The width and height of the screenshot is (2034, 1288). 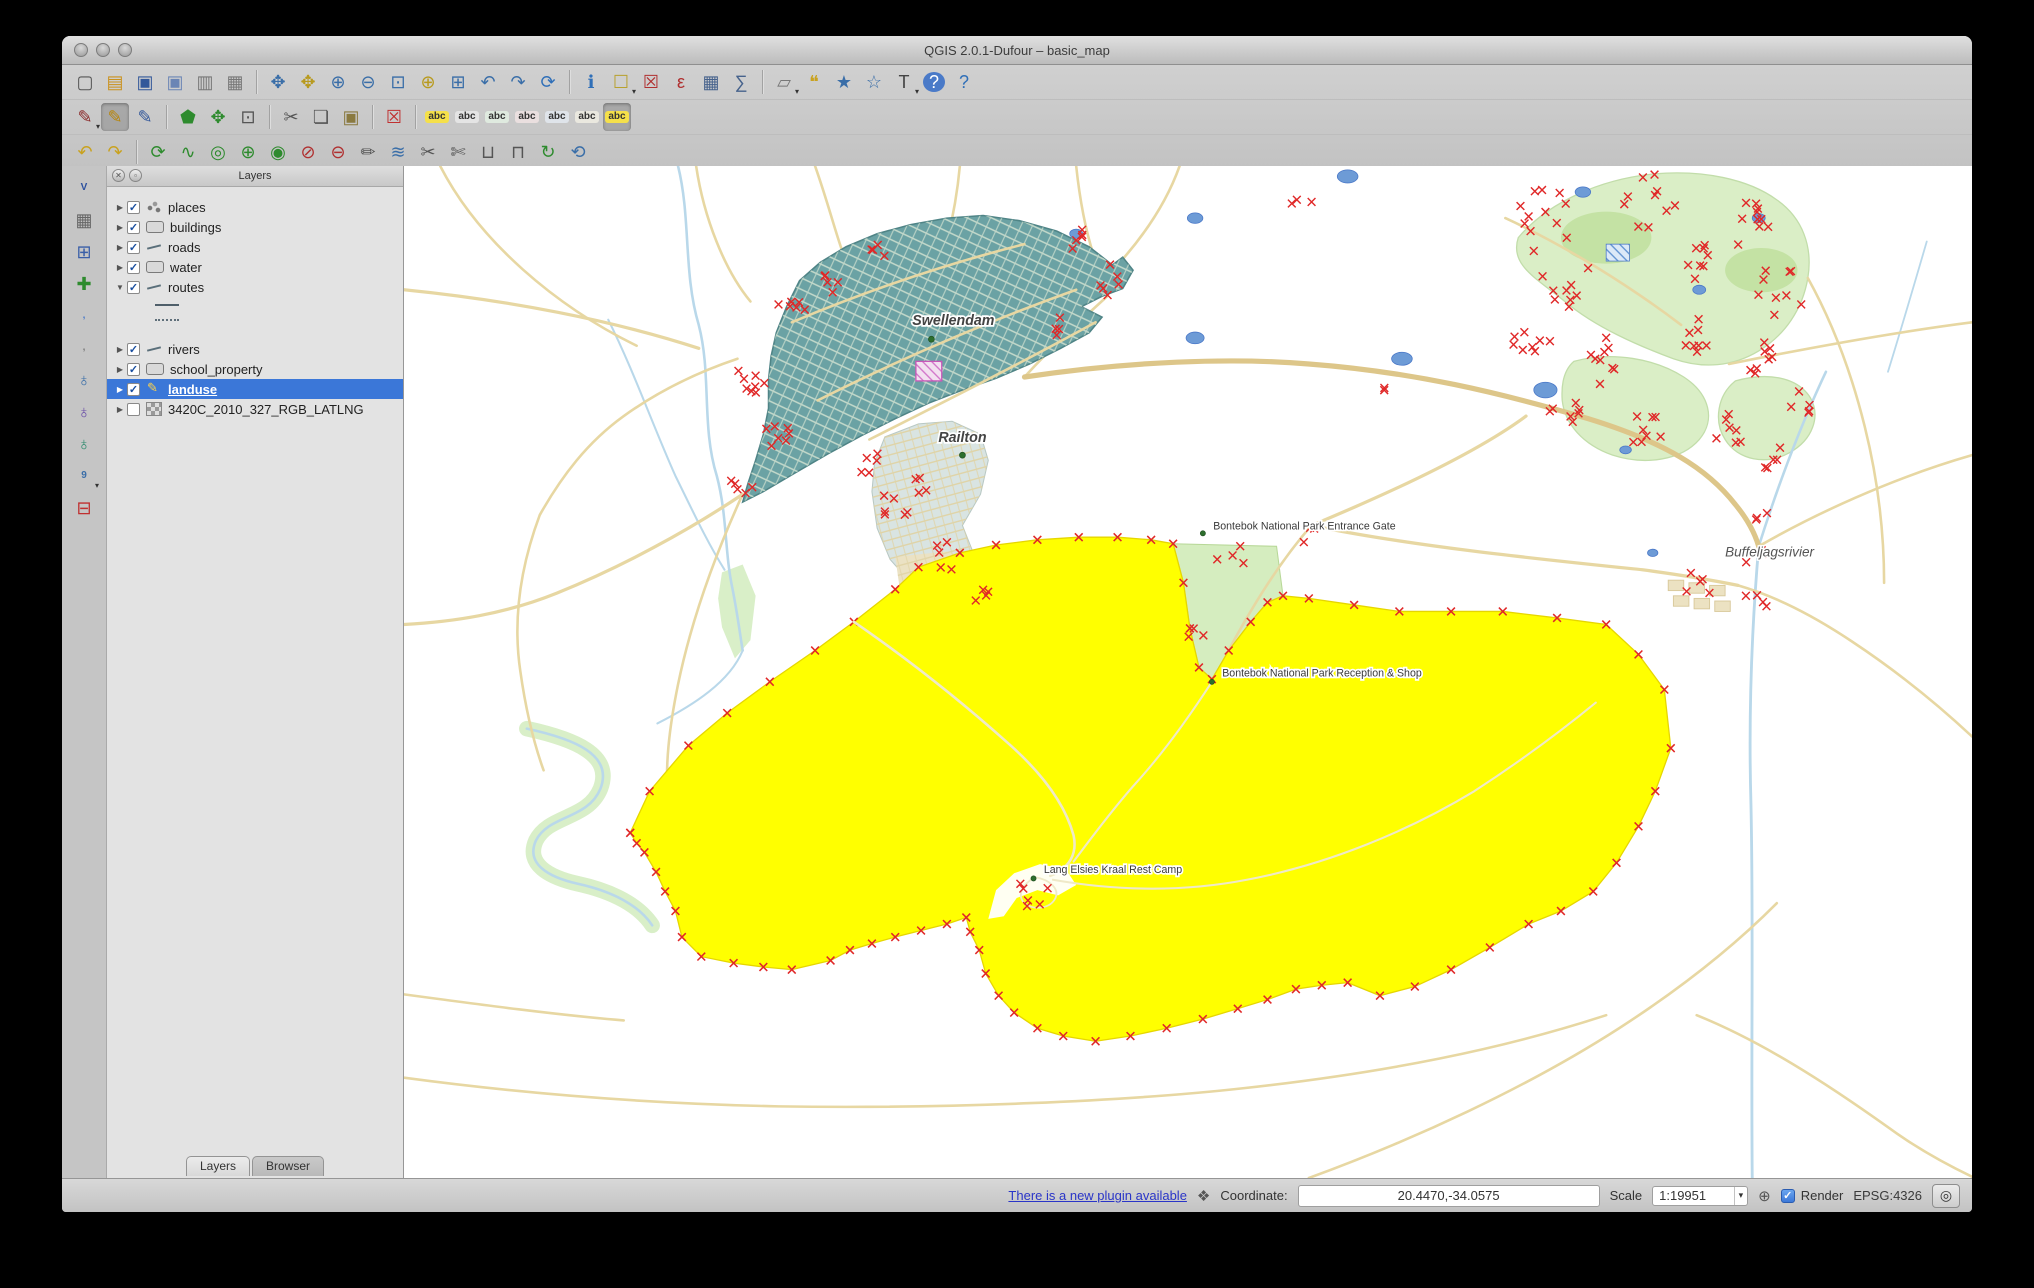 What do you see at coordinates (488, 82) in the screenshot?
I see `zoom-last-icon: ↶` at bounding box center [488, 82].